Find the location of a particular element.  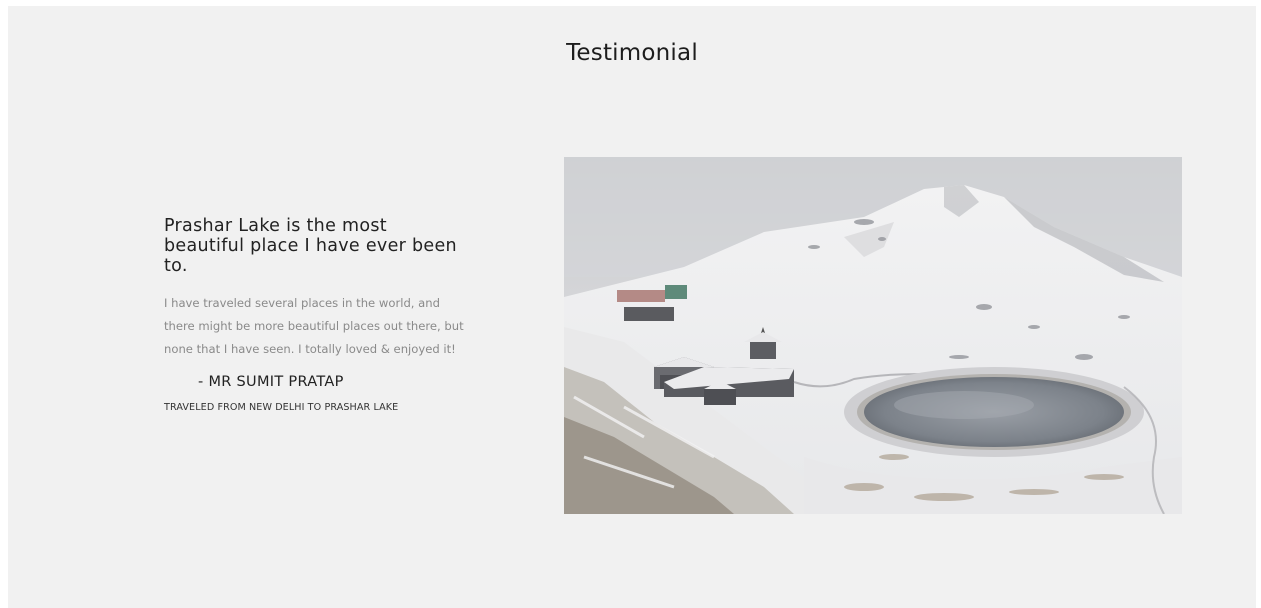

section-title: Testimonial is located at coordinates (632, 53).